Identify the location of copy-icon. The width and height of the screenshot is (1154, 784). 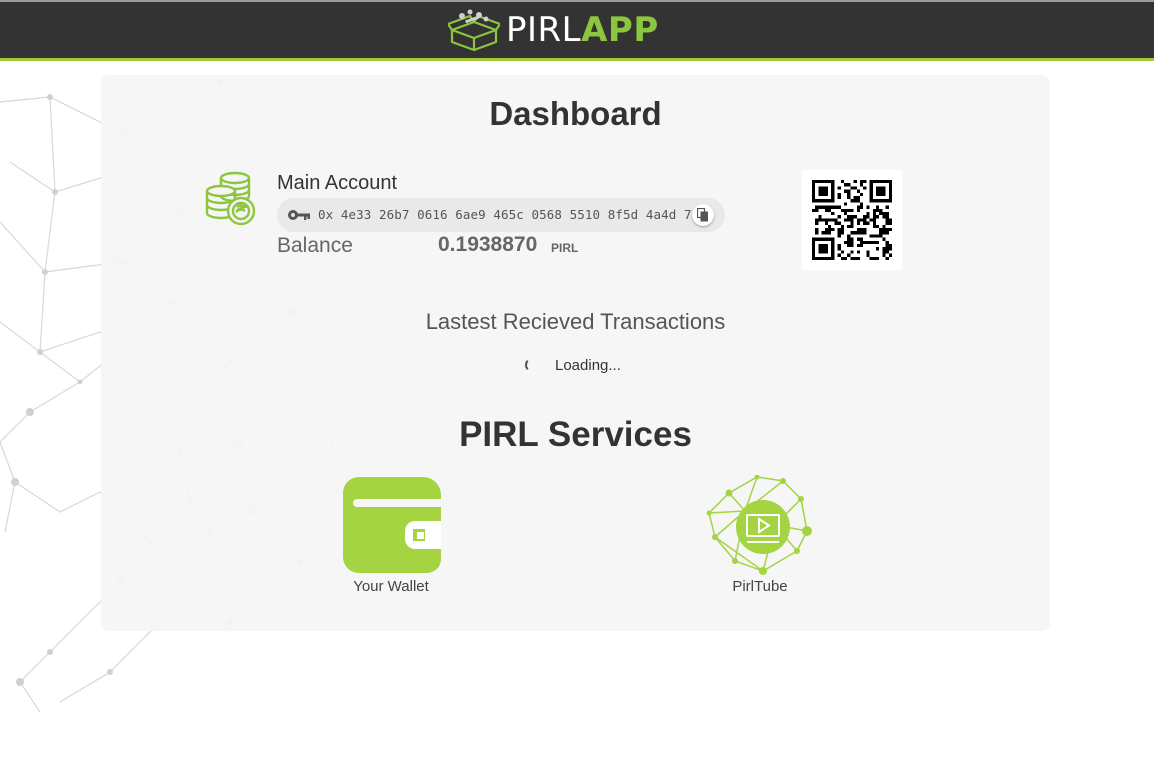
(702, 215).